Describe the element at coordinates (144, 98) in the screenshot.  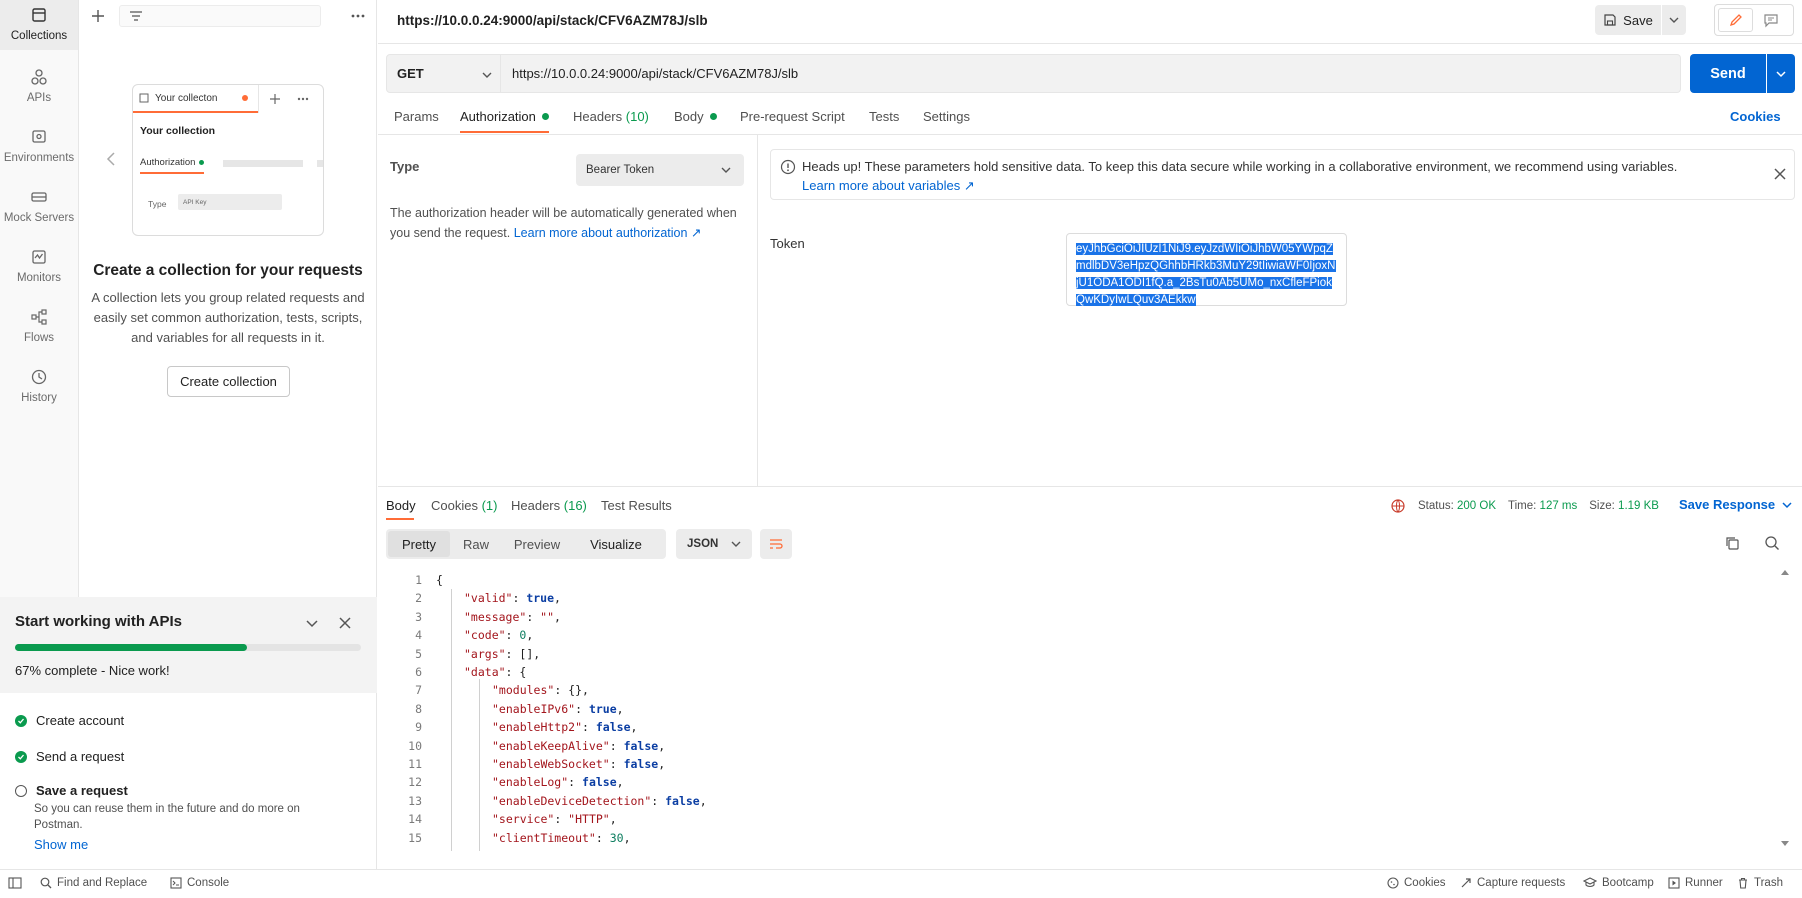
I see `collection-tab-icon` at that location.